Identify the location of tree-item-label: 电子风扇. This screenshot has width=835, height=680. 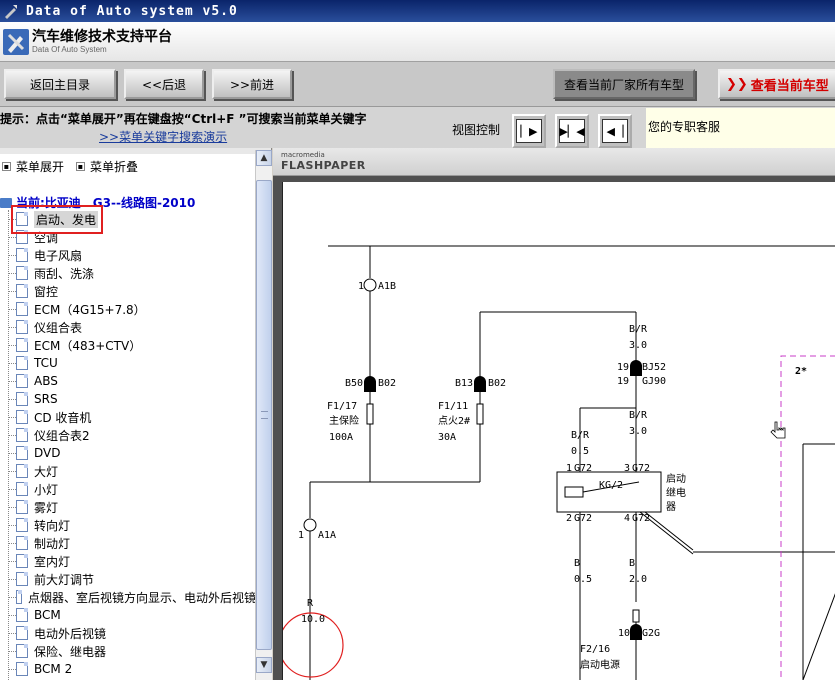
(58, 255).